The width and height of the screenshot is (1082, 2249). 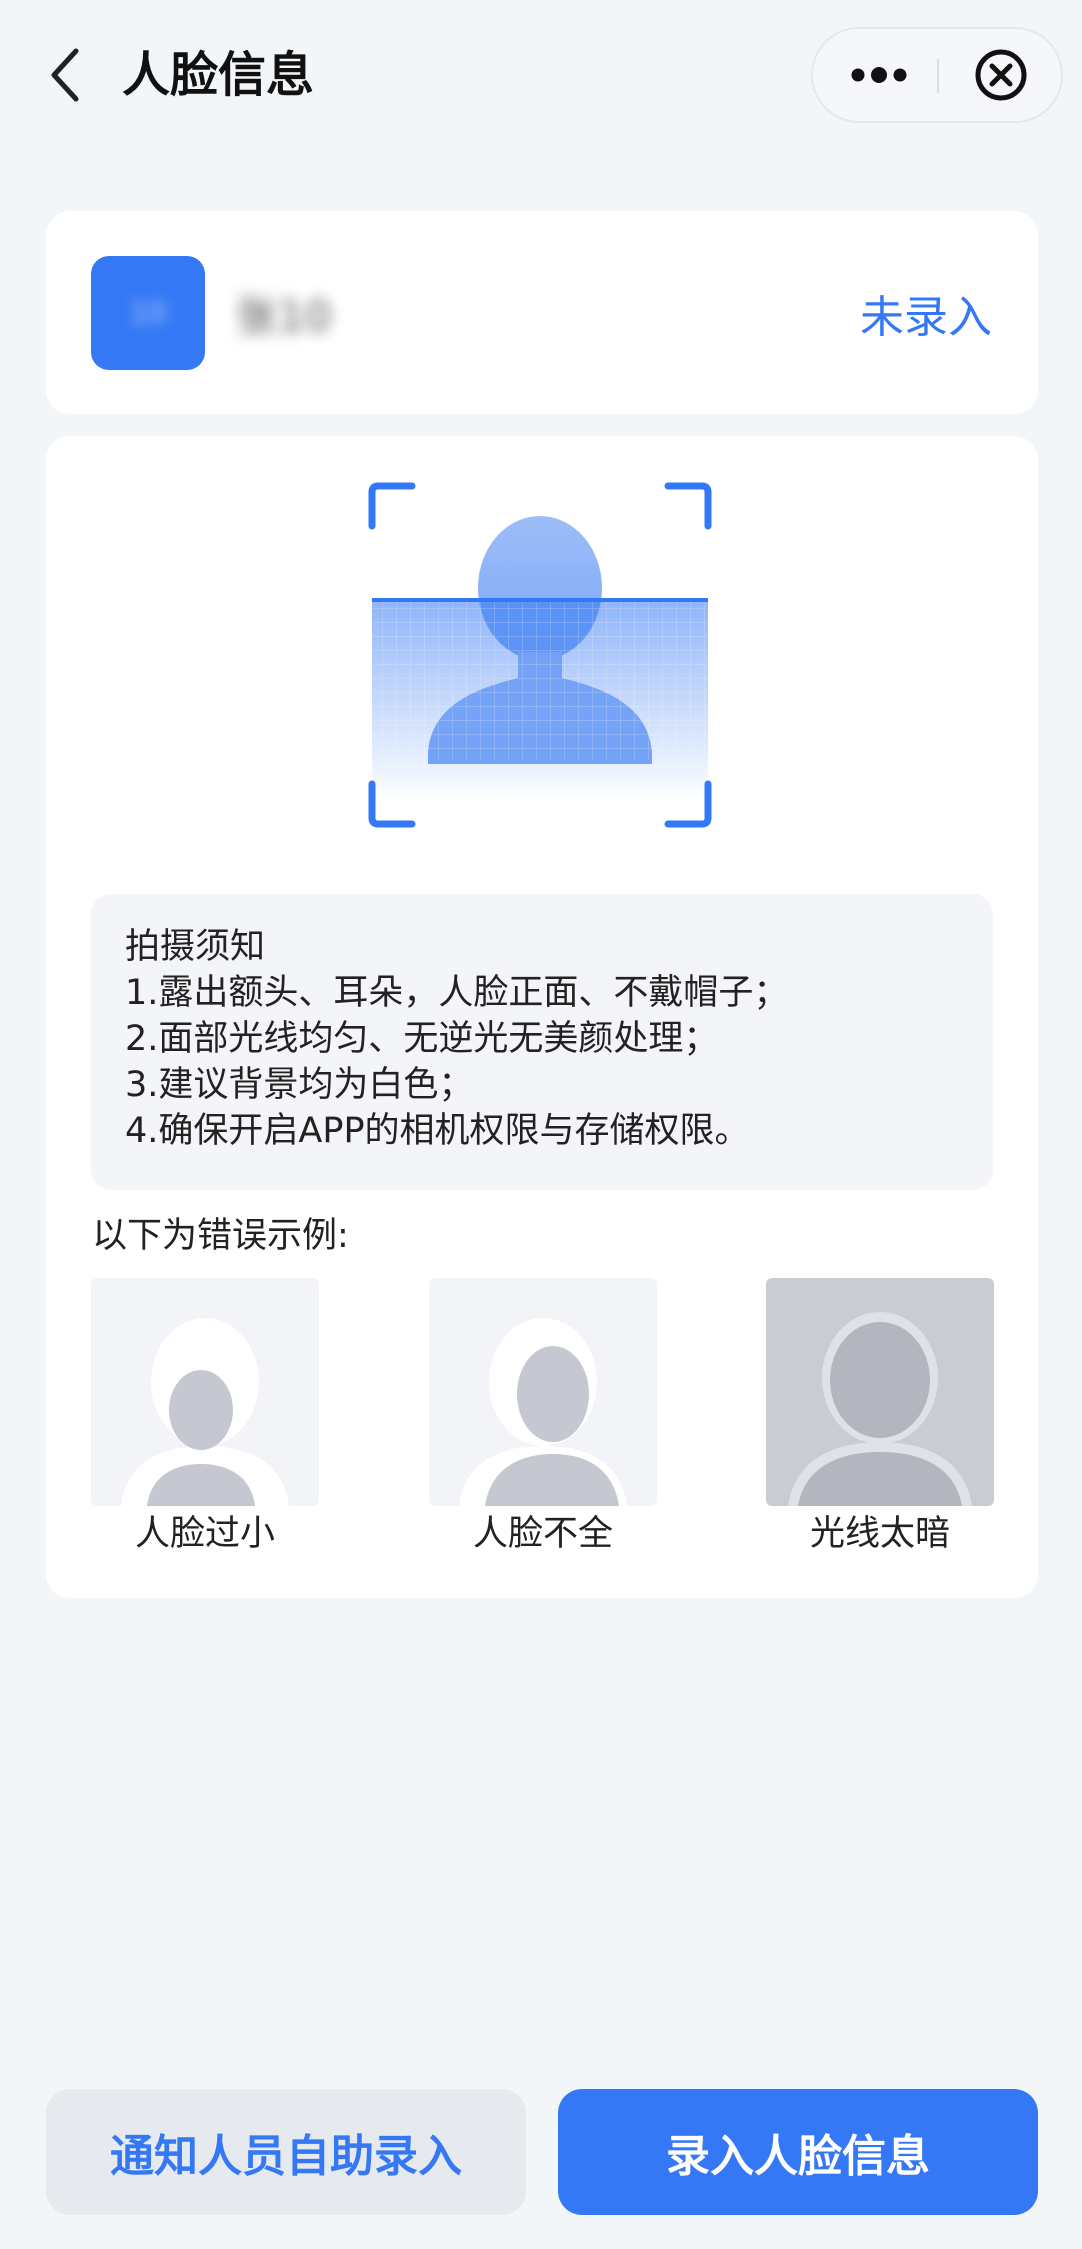 I want to click on wrong-example-too-dark: 光线太暗, so click(x=880, y=1418).